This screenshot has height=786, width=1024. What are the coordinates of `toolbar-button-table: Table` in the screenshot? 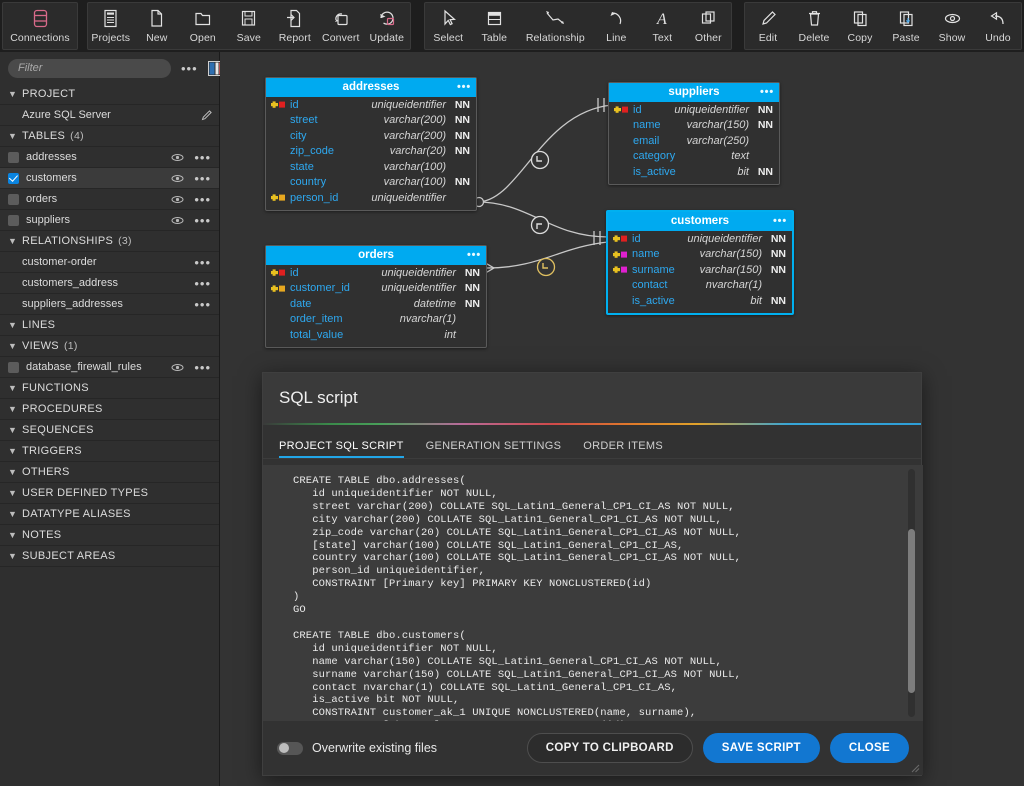 It's located at (494, 26).